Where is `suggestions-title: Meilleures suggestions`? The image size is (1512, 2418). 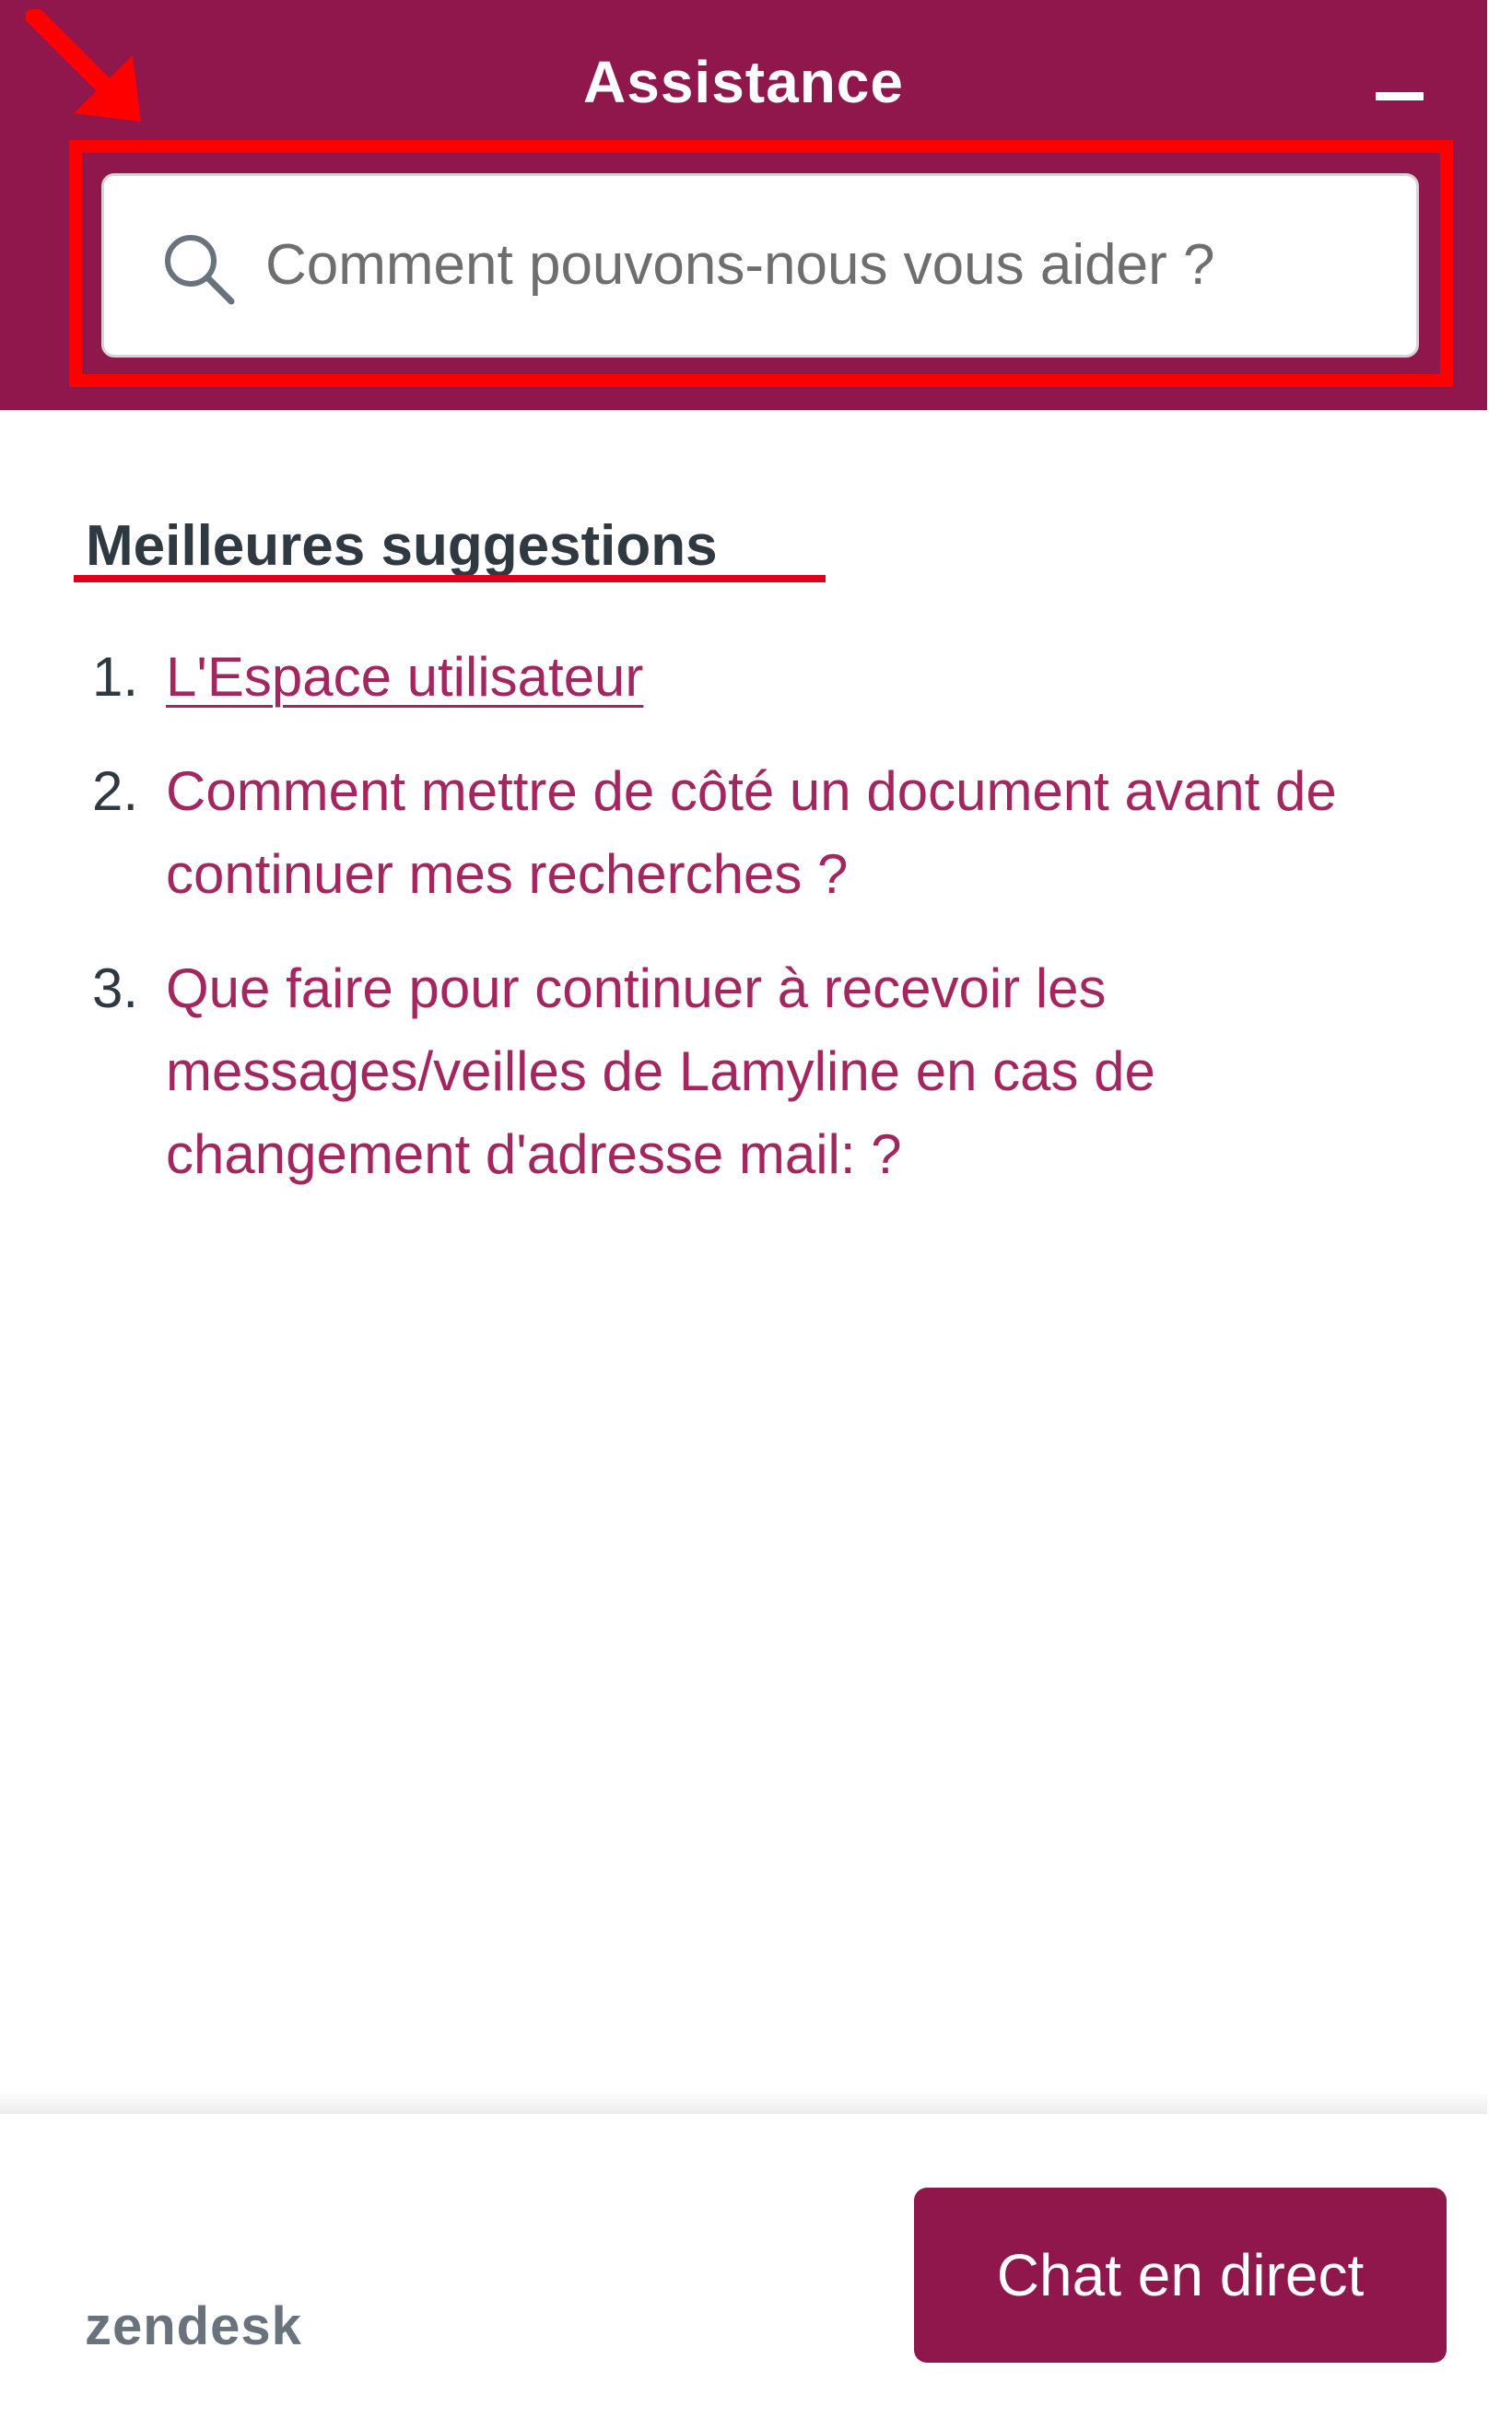
suggestions-title: Meilleures suggestions is located at coordinates (402, 546).